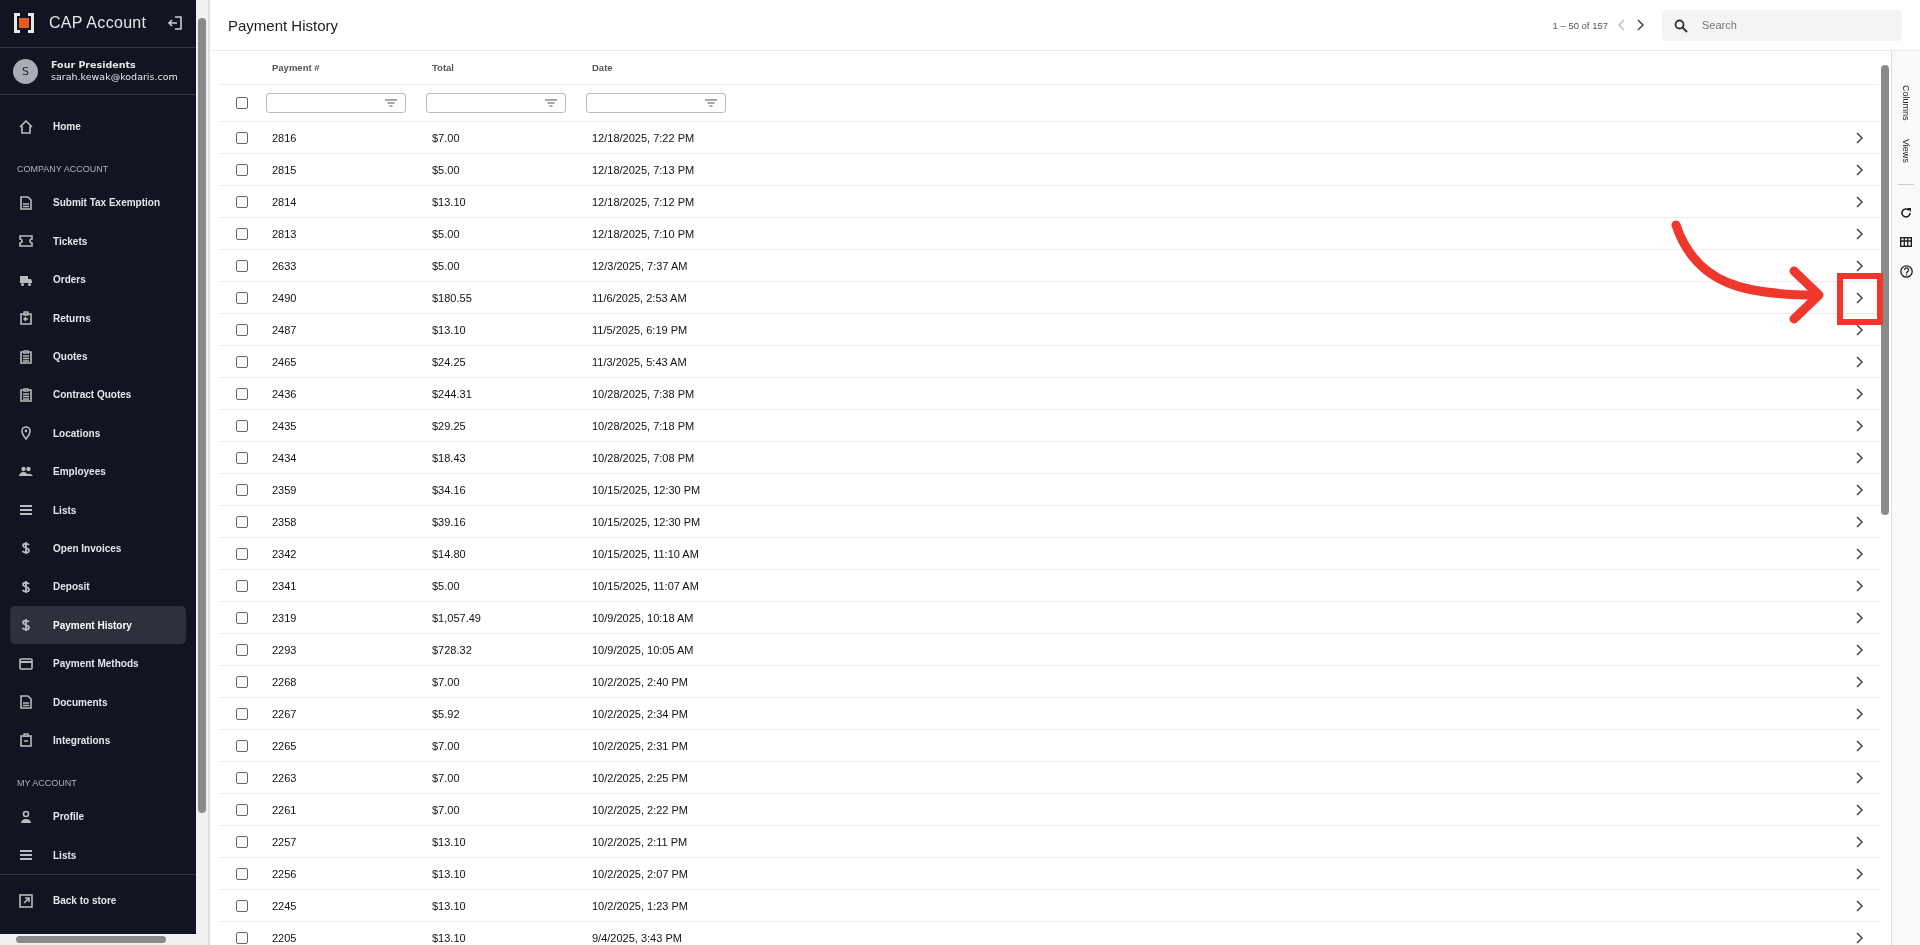  I want to click on nav-item: Locations, so click(98, 433).